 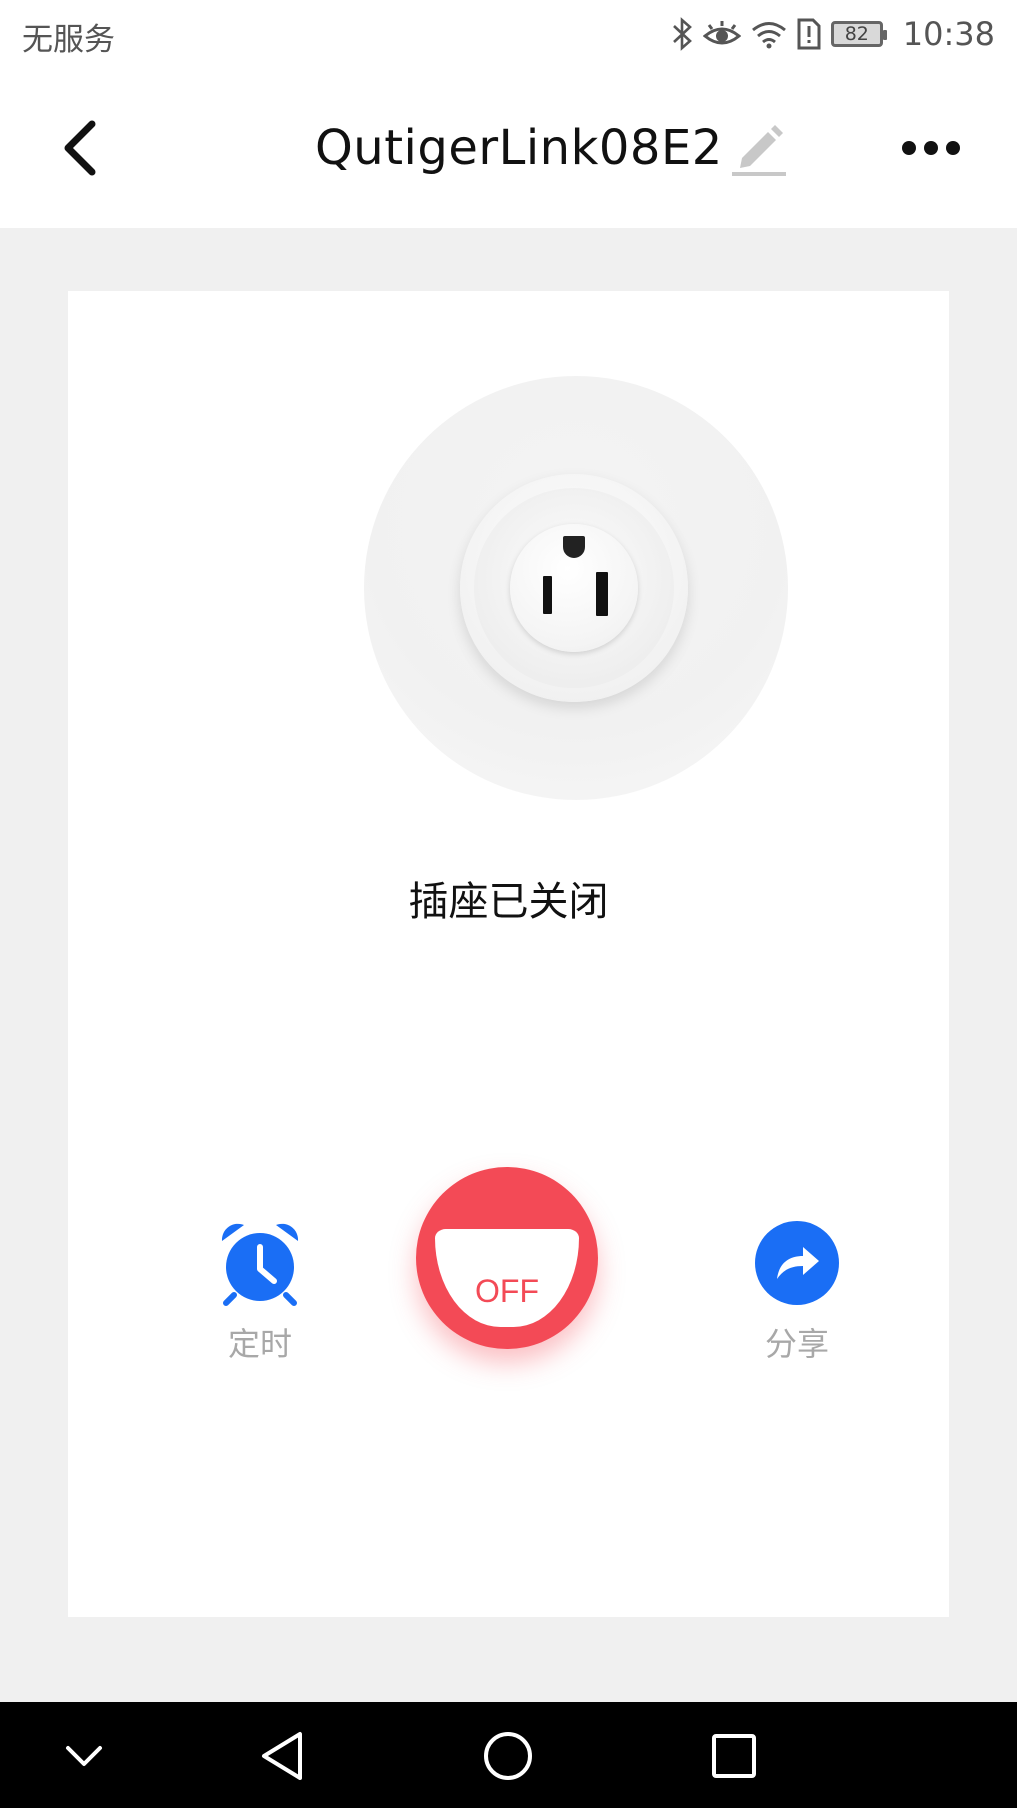 What do you see at coordinates (796, 1344) in the screenshot?
I see `share-label: 分享` at bounding box center [796, 1344].